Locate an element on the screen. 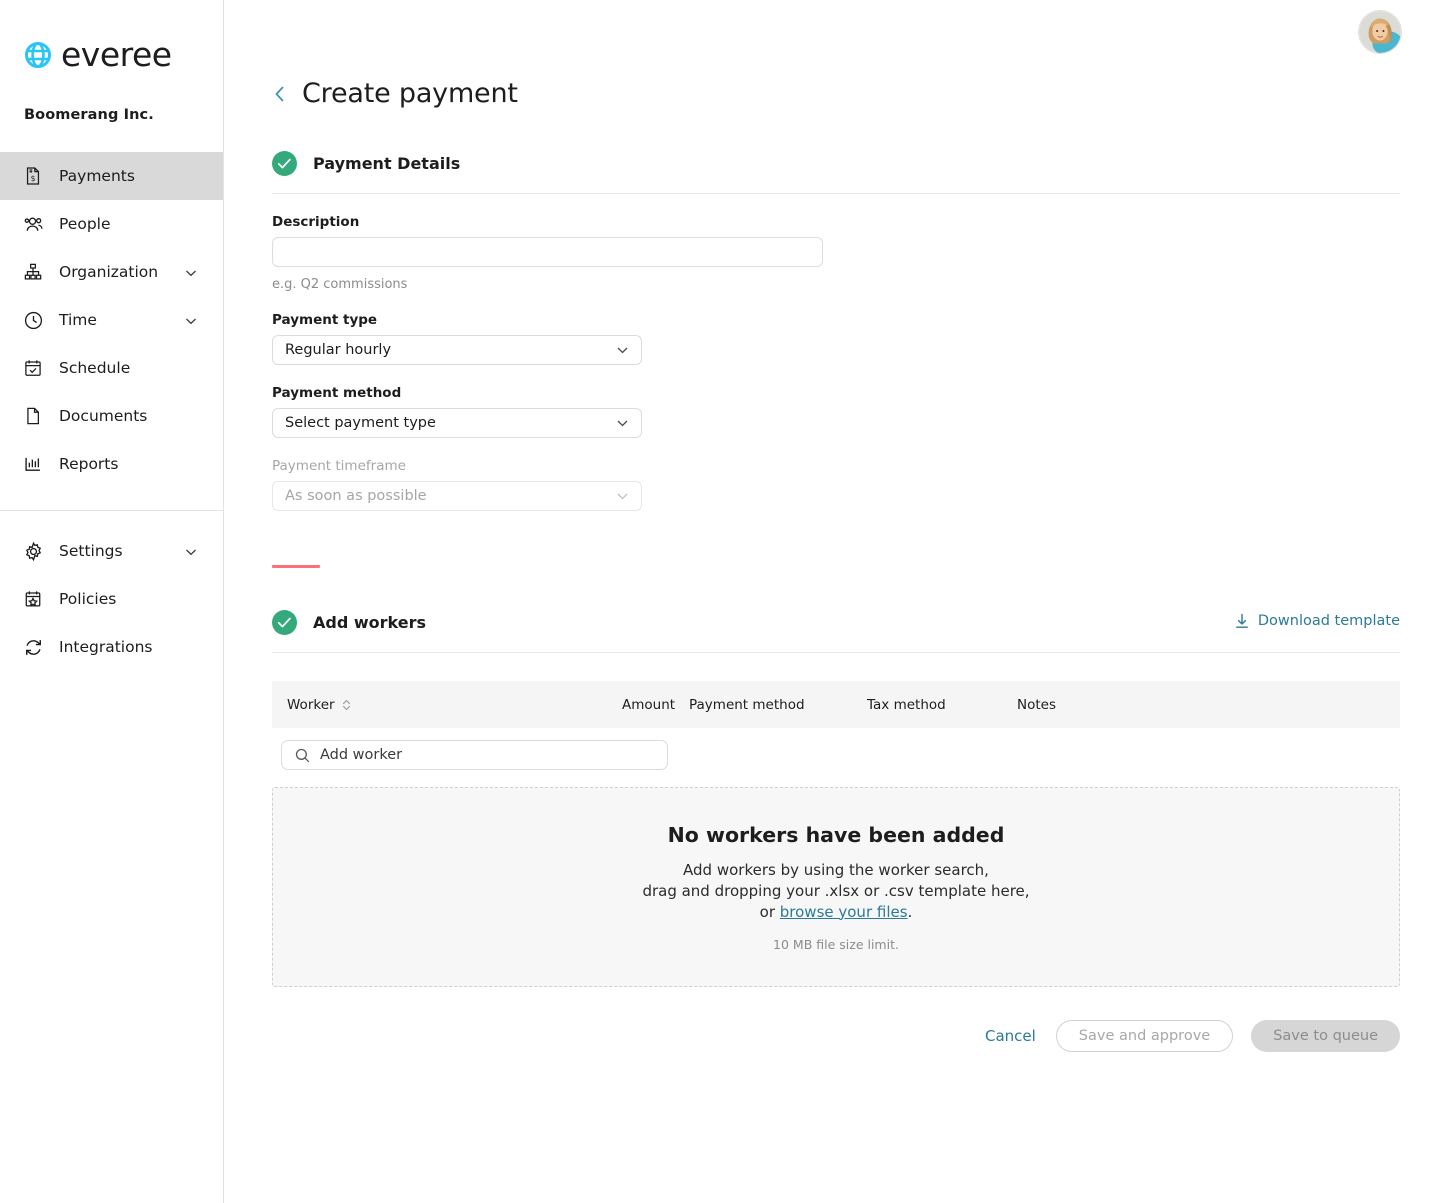 This screenshot has height=1203, width=1448. brand-logo: everee is located at coordinates (111, 35).